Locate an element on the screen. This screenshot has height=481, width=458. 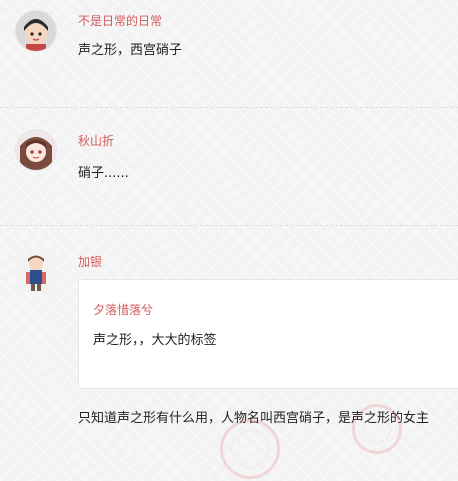
quoted-text: 声之形，，大大的标签 is located at coordinates (155, 340).